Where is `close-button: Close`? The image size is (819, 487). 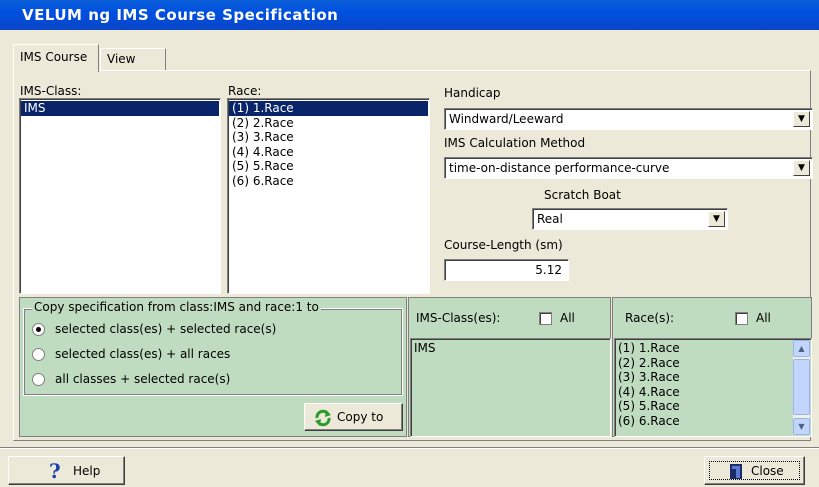
close-button: Close is located at coordinates (754, 470).